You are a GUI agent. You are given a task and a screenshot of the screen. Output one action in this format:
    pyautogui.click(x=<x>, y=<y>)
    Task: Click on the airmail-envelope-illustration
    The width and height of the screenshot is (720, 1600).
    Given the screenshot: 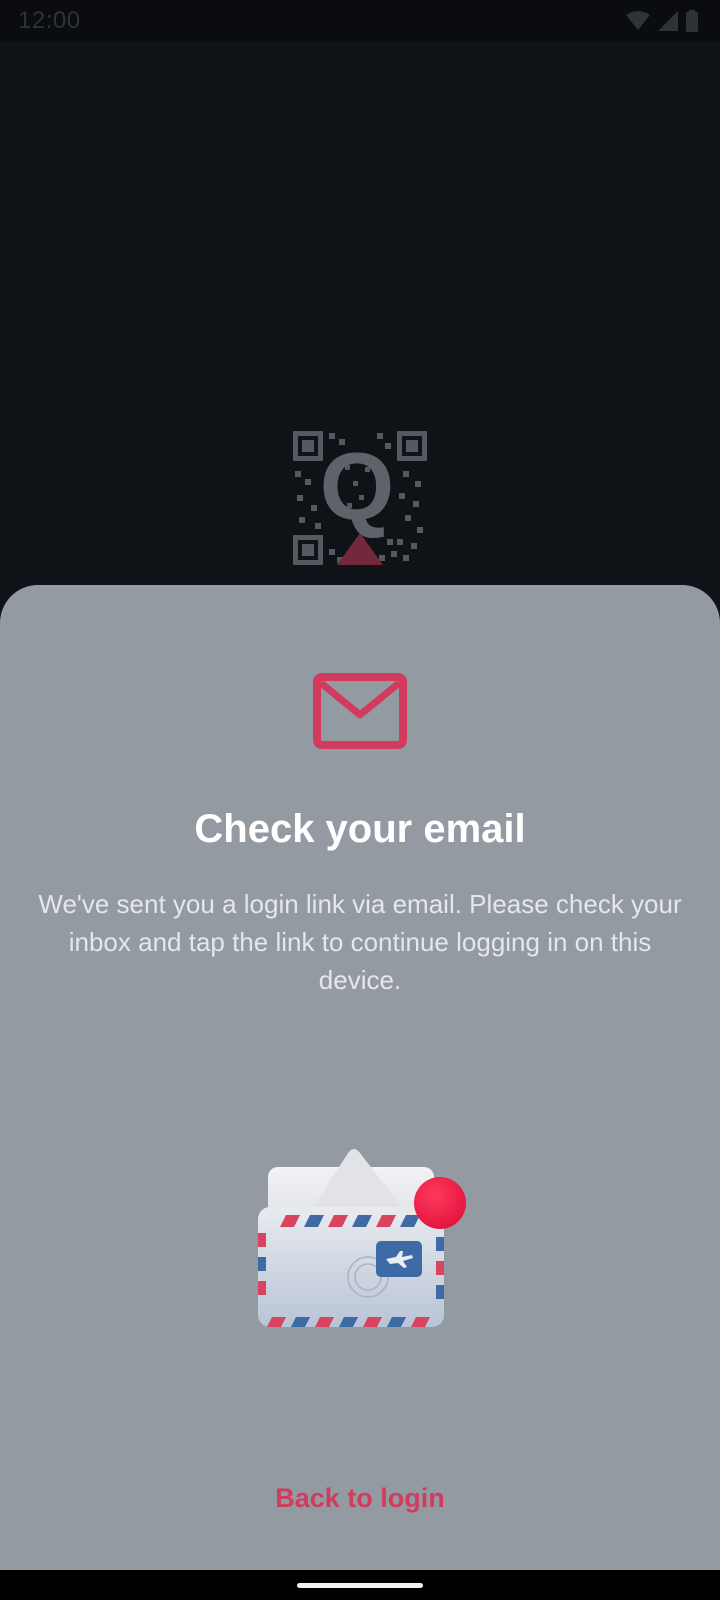 What is the action you would take?
    pyautogui.click(x=362, y=1238)
    